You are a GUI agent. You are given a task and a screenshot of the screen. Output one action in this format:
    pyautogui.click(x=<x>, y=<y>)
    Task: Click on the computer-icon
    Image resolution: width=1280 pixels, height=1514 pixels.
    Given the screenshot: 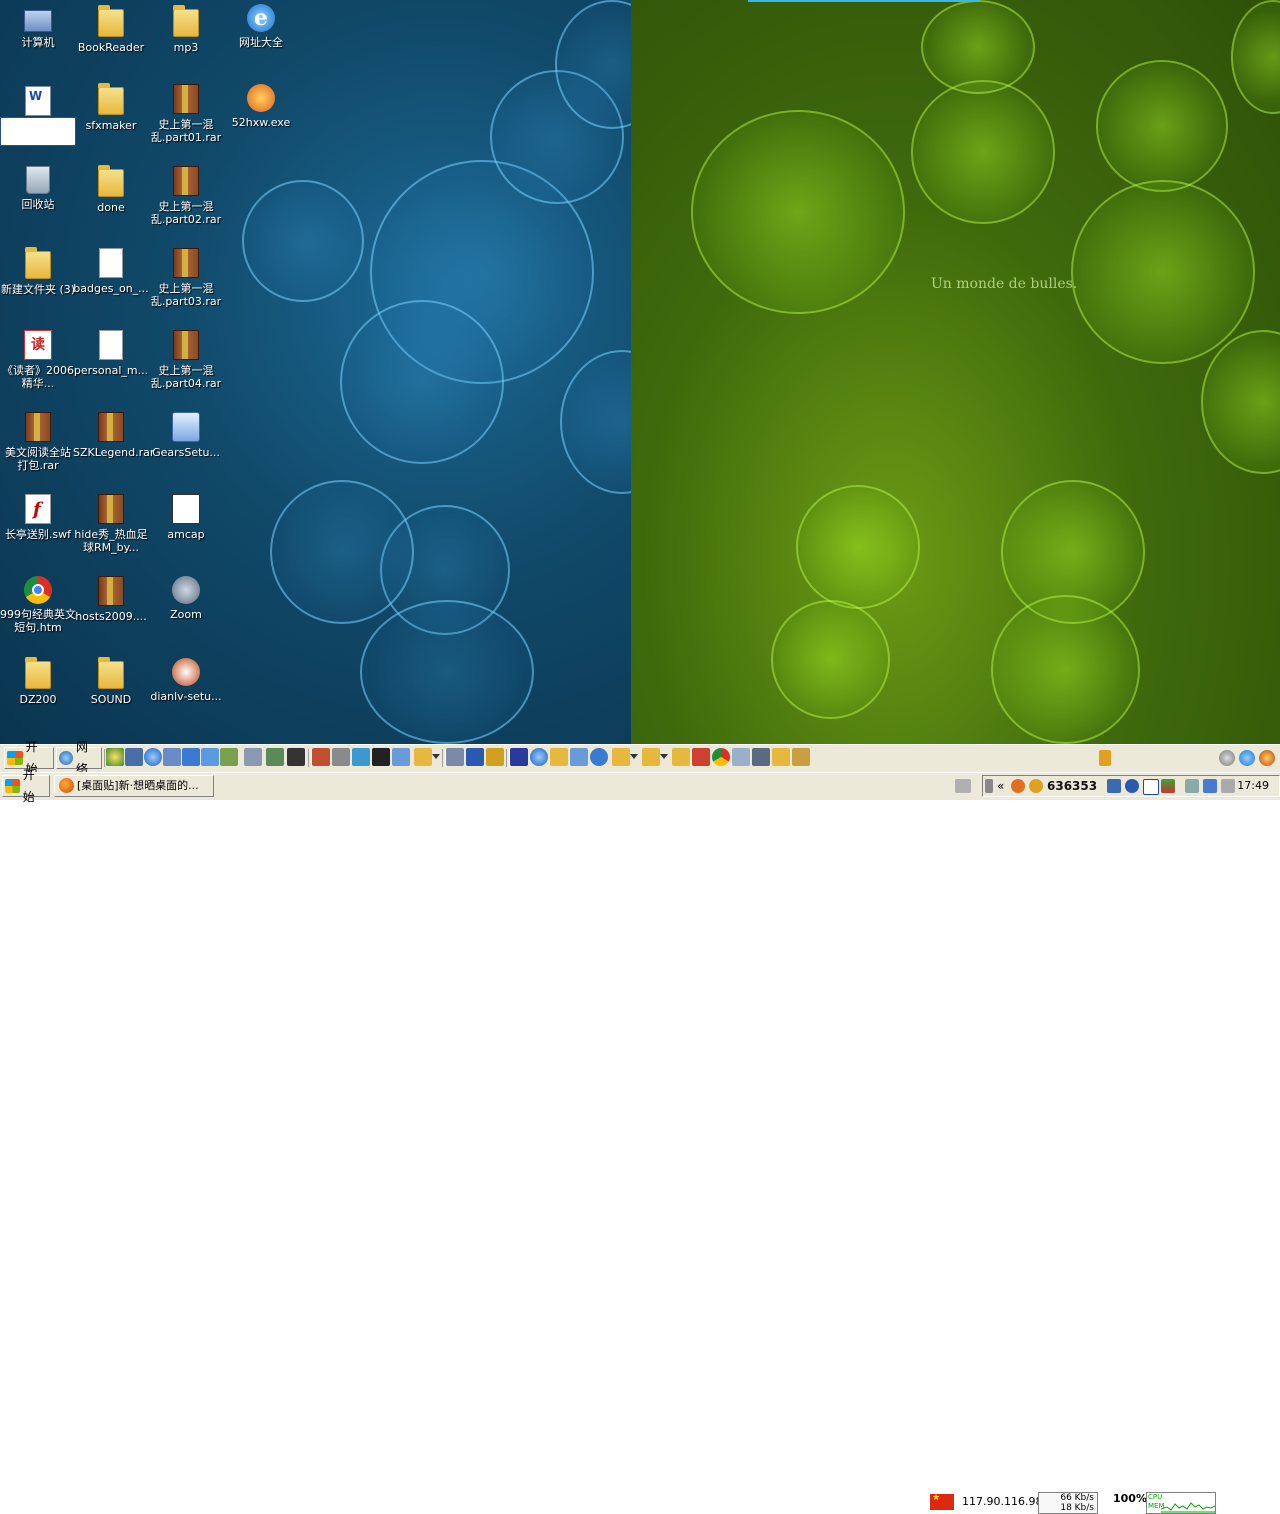 What is the action you would take?
    pyautogui.click(x=38, y=21)
    